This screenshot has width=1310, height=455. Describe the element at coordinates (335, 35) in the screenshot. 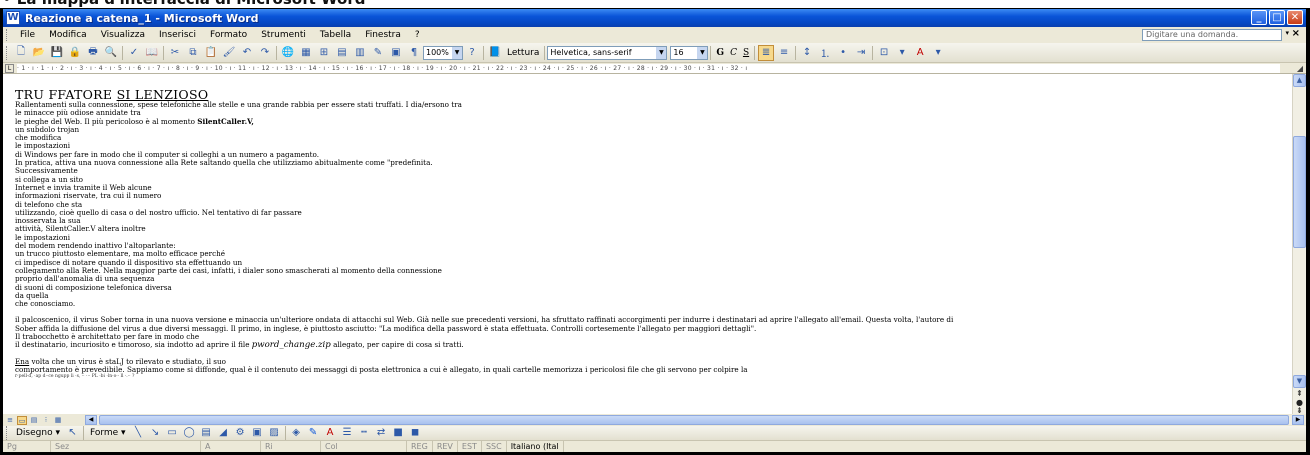

I see `menu-tabella: Tabella` at that location.